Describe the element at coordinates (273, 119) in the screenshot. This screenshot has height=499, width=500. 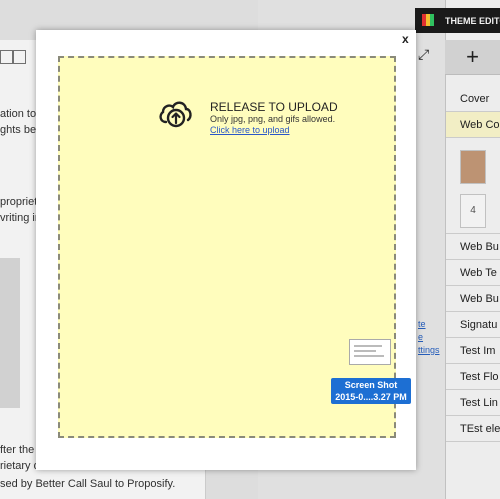
I see `upload-subtitle: Only jpg, png, and gifs allowed.` at that location.